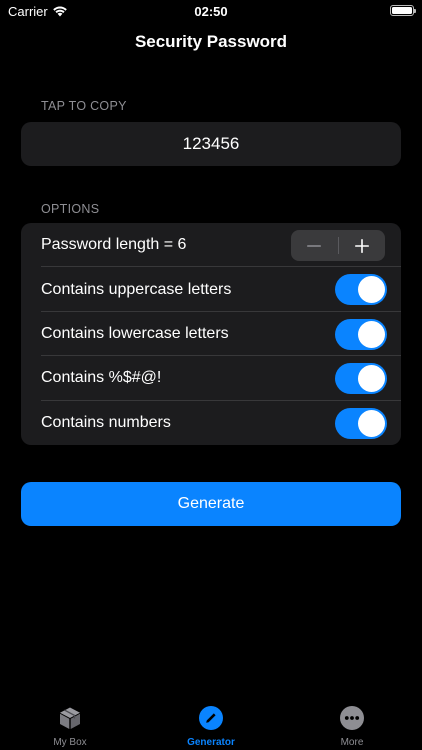 The image size is (422, 750). What do you see at coordinates (352, 742) in the screenshot?
I see `tab-more-label: More` at bounding box center [352, 742].